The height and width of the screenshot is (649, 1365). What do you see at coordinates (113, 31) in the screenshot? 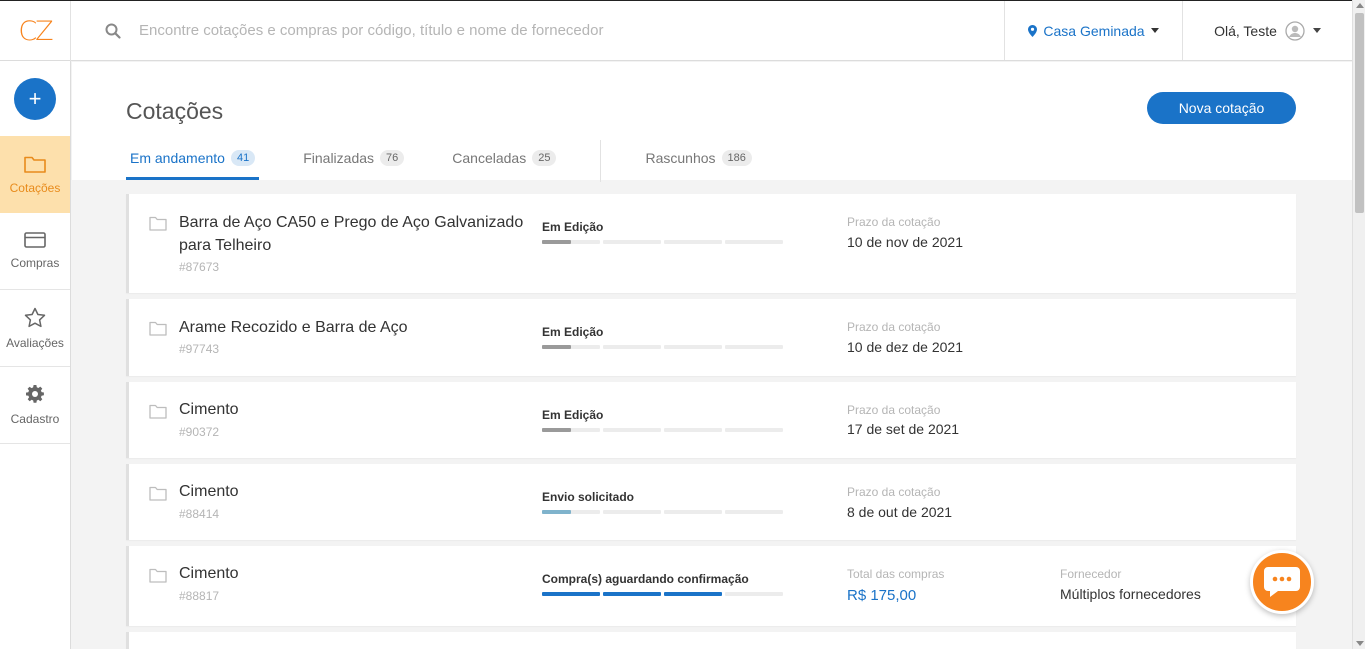
I see `search-icon` at bounding box center [113, 31].